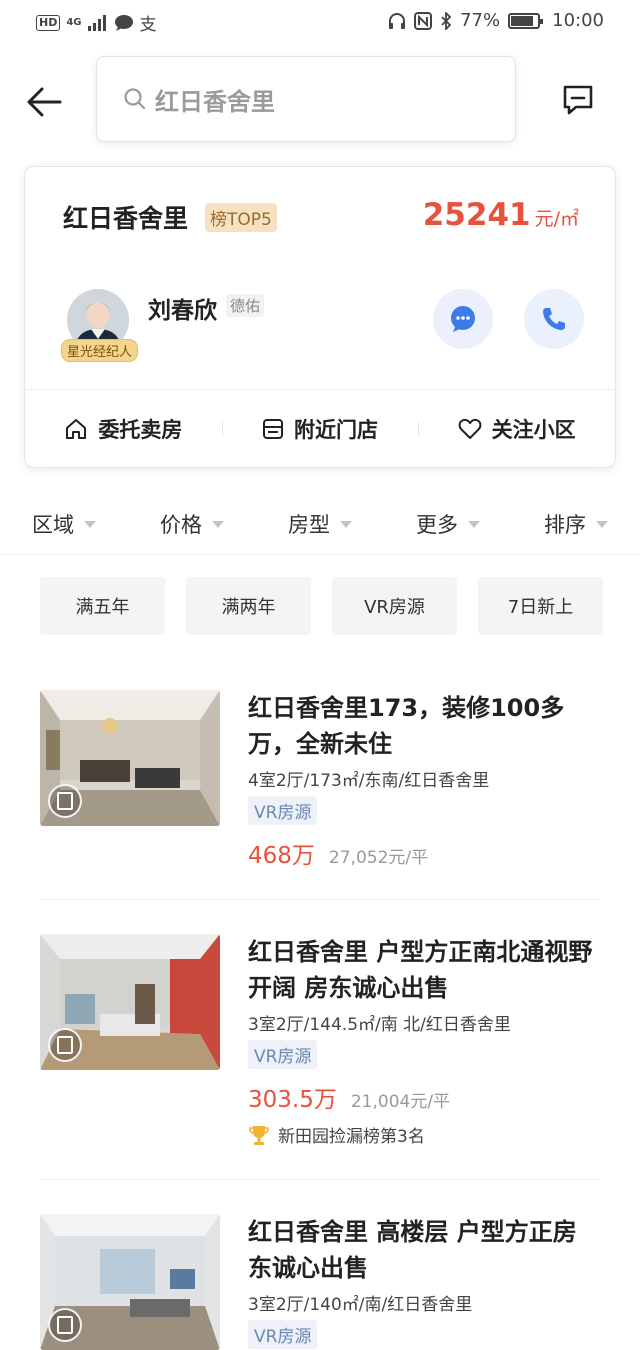  I want to click on battery-fill, so click(522, 20).